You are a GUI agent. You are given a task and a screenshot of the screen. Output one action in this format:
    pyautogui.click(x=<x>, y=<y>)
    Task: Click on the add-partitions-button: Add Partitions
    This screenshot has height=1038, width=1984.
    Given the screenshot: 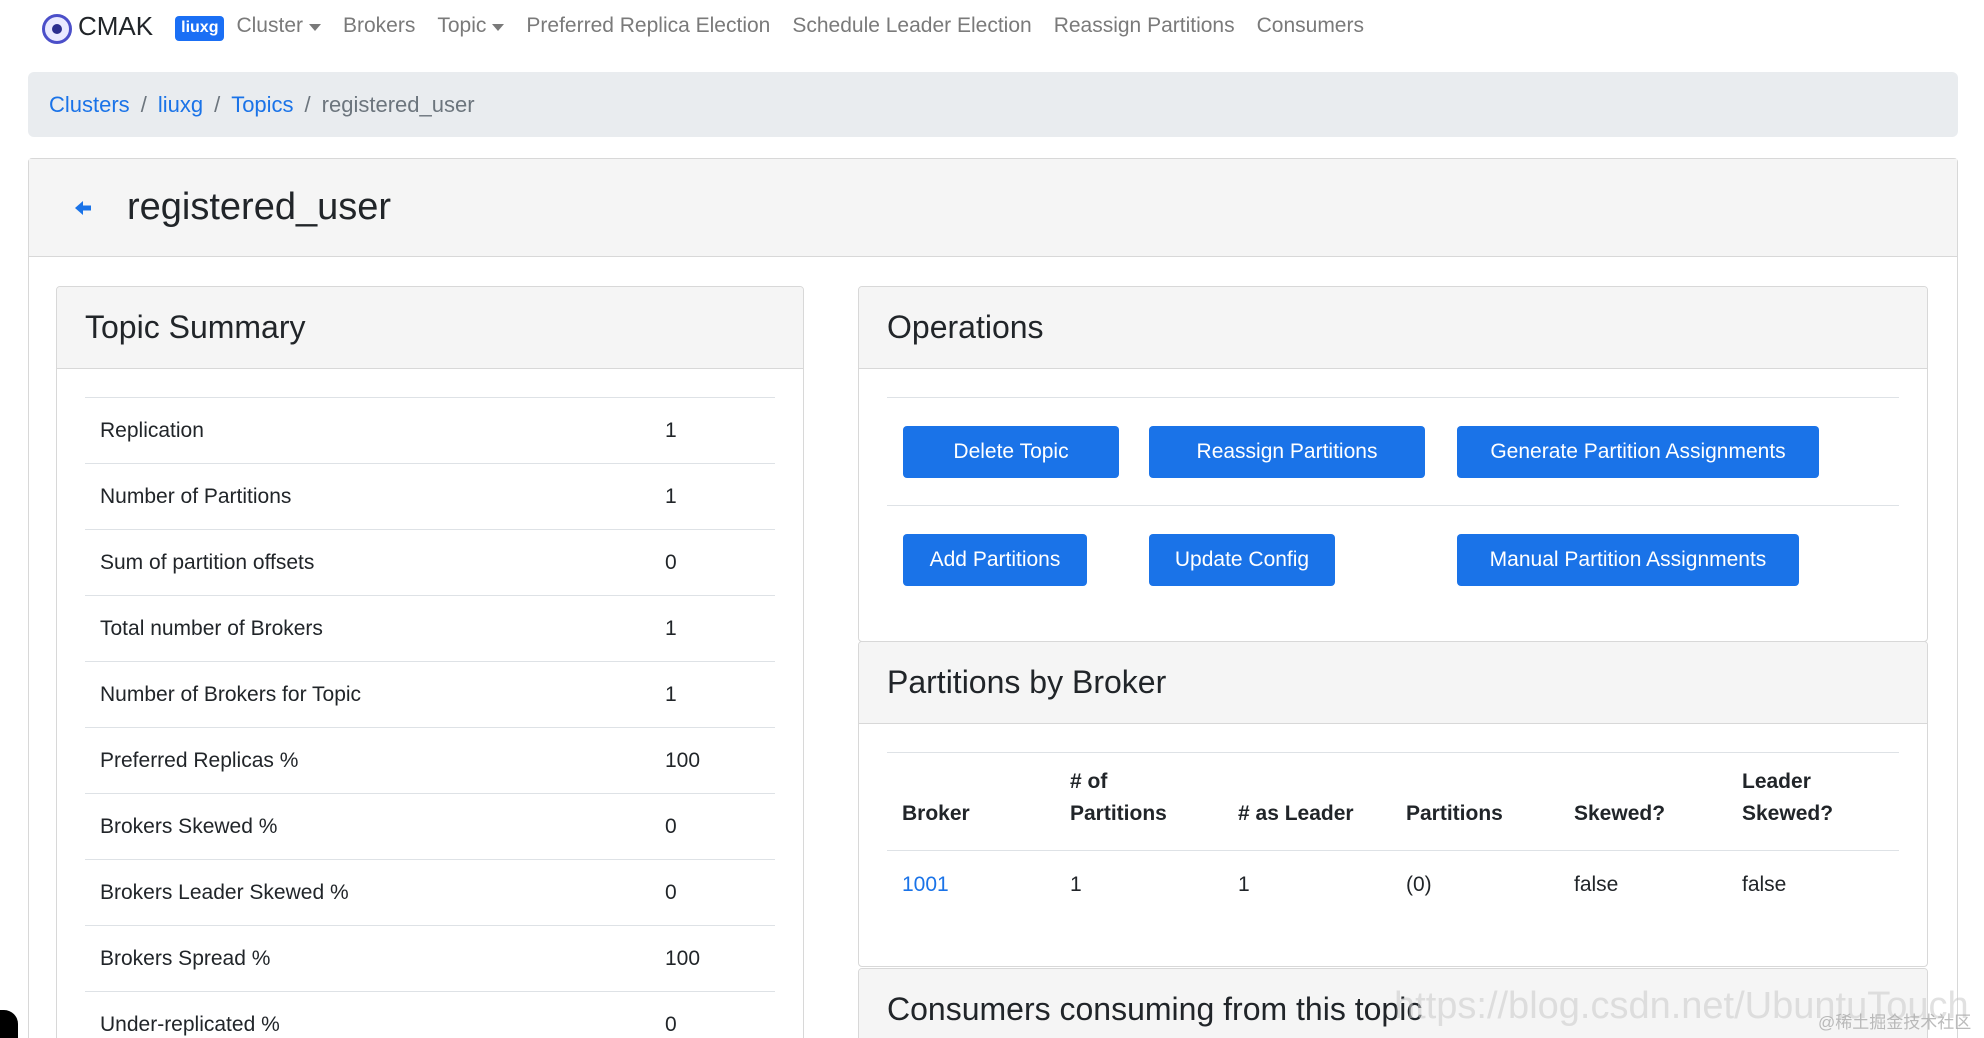 What is the action you would take?
    pyautogui.click(x=995, y=560)
    